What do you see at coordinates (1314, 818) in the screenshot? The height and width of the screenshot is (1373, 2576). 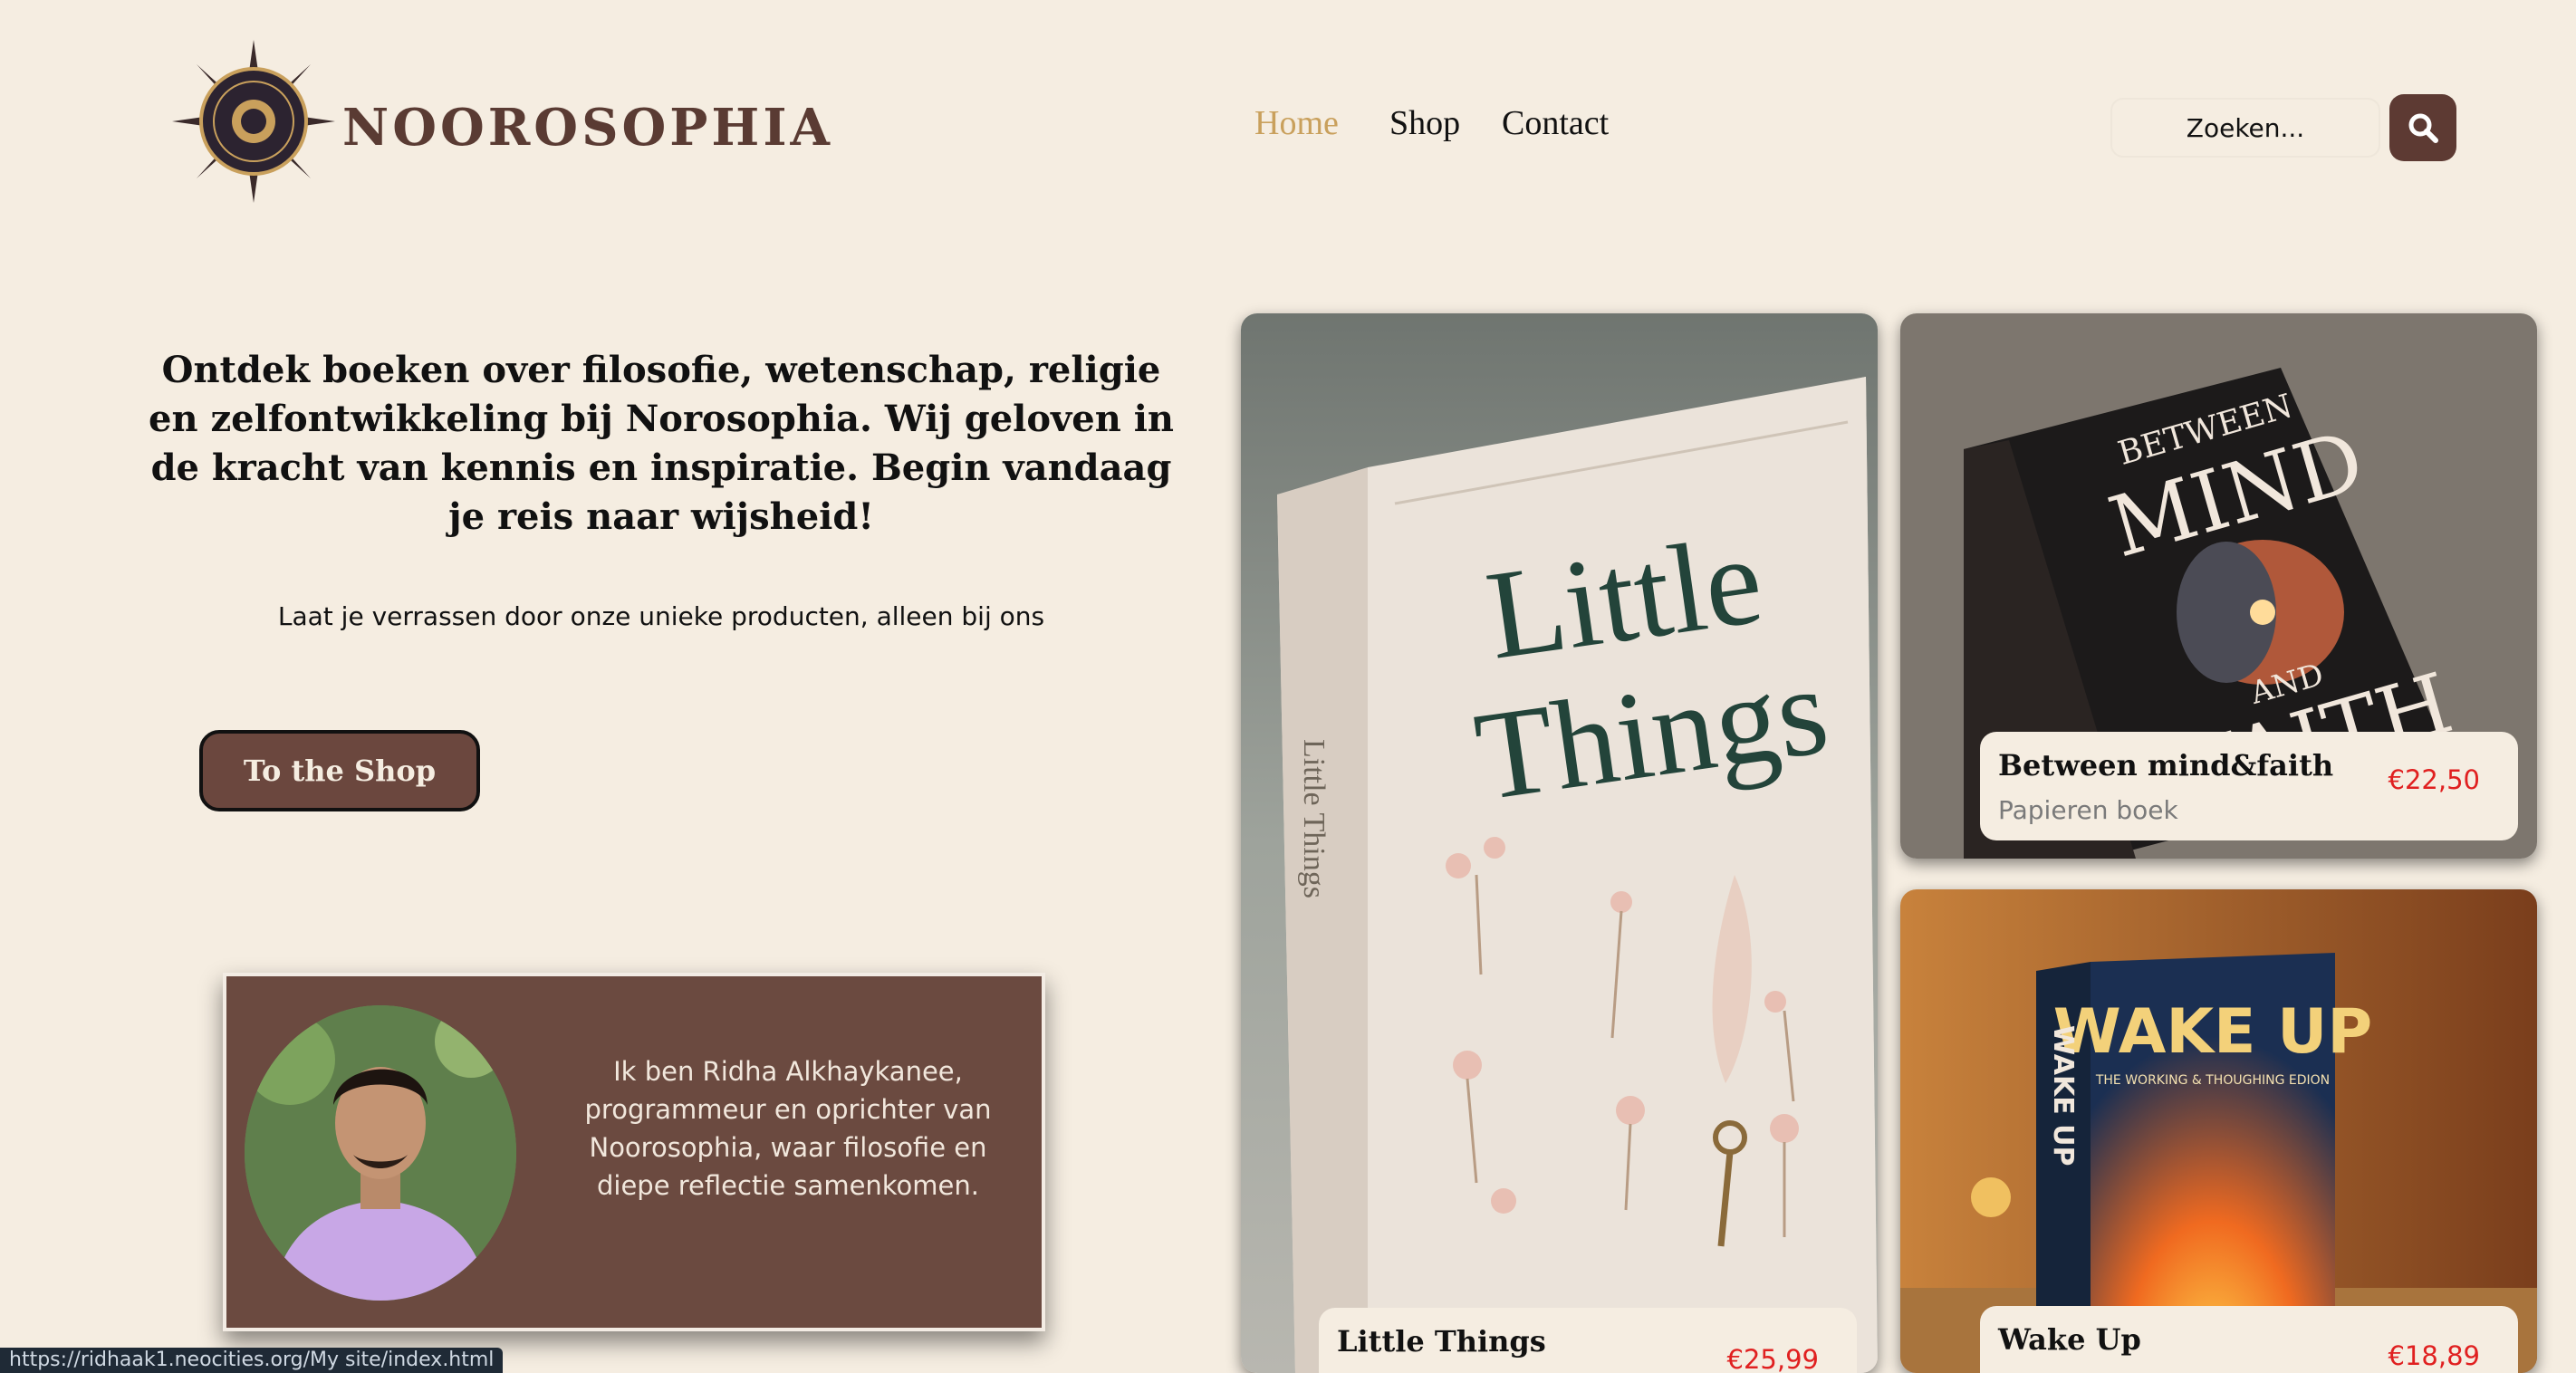 I see `svg-text: Little Things` at bounding box center [1314, 818].